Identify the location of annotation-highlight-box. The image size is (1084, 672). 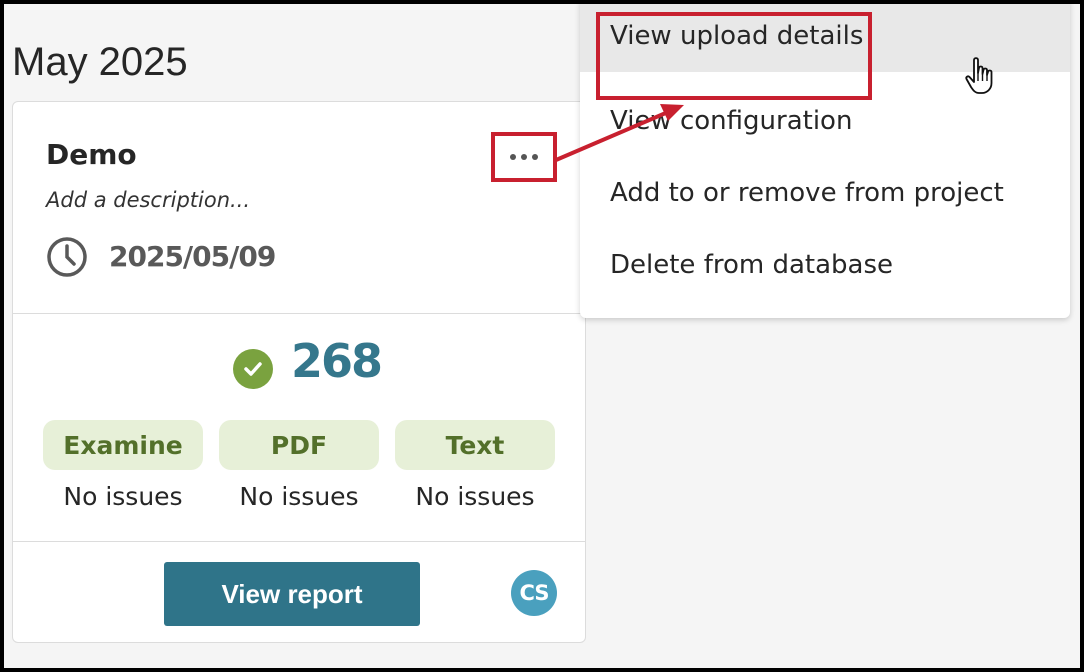
(734, 56).